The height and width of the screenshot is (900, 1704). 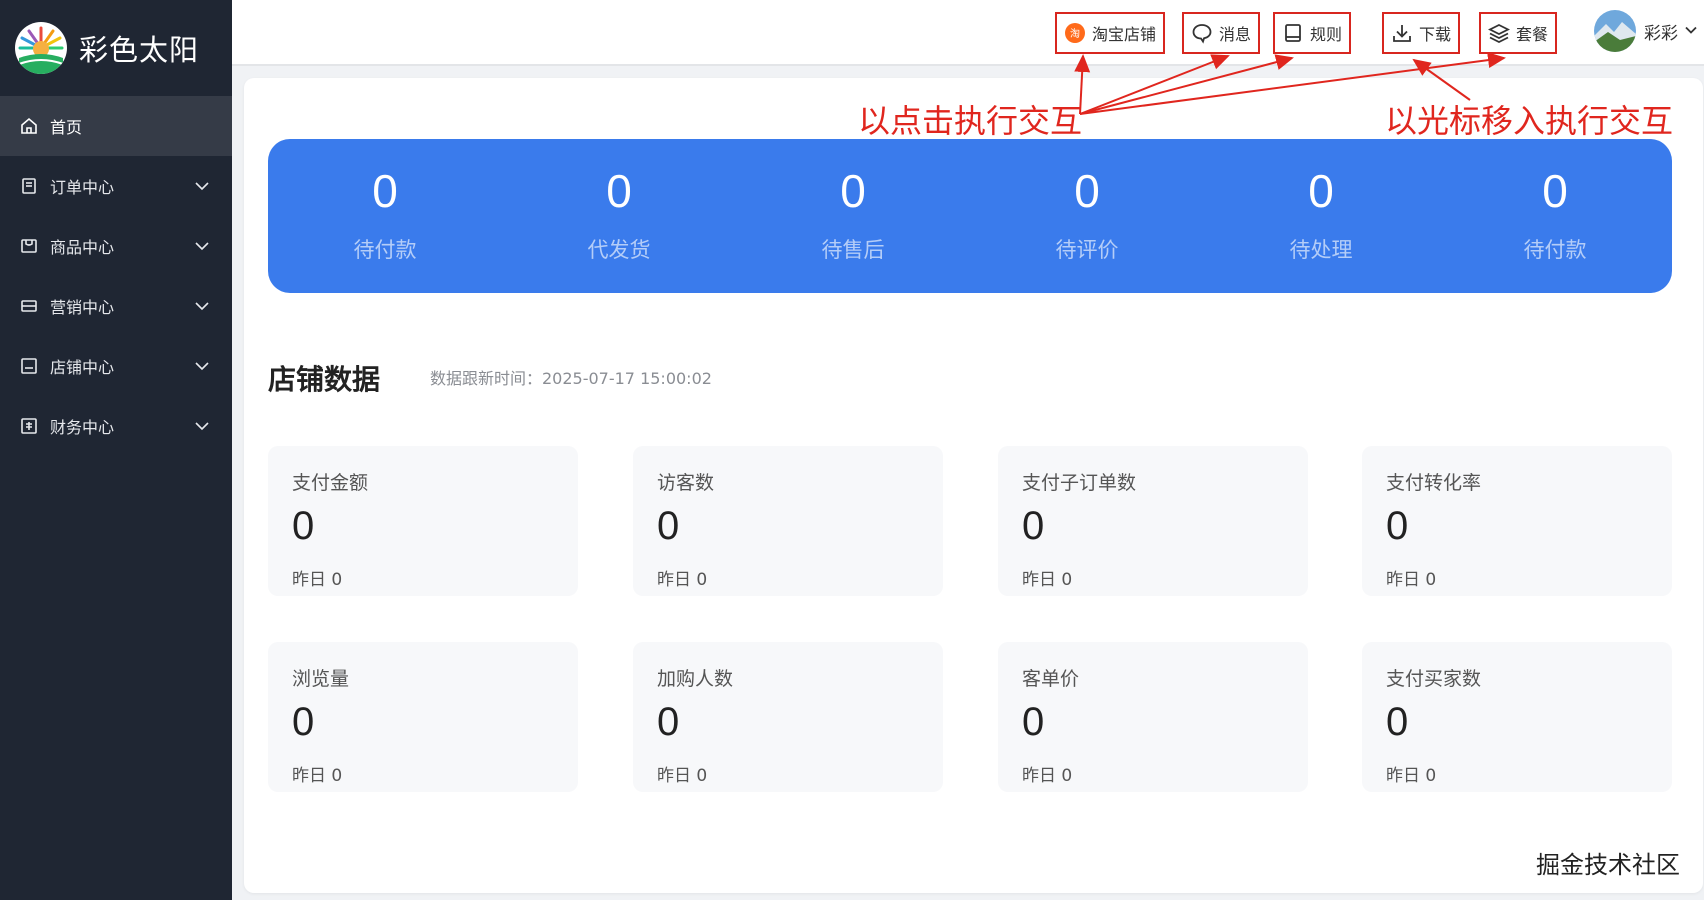 What do you see at coordinates (82, 187) in the screenshot?
I see `sidebar-item-label: 订单中心` at bounding box center [82, 187].